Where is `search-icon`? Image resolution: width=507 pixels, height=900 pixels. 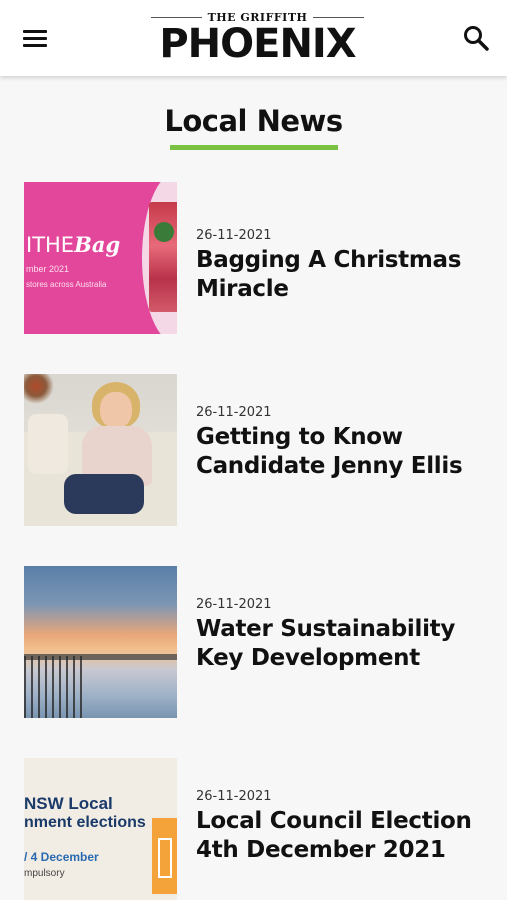 search-icon is located at coordinates (476, 38).